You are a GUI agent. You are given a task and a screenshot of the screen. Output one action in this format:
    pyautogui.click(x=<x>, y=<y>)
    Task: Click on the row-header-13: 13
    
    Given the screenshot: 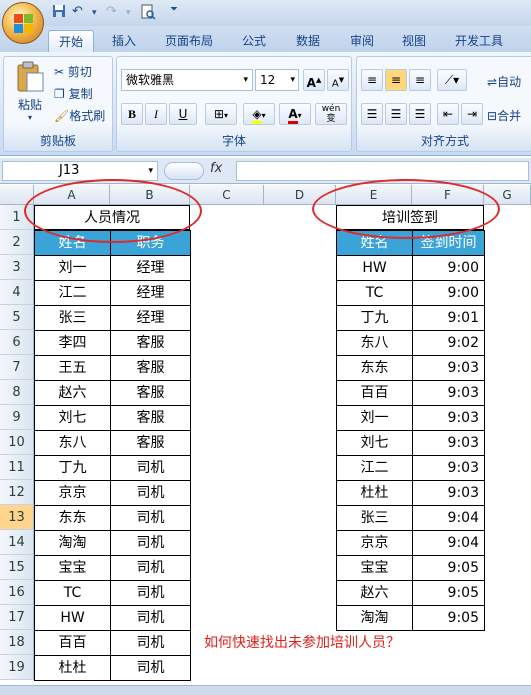 What is the action you would take?
    pyautogui.click(x=17, y=517)
    